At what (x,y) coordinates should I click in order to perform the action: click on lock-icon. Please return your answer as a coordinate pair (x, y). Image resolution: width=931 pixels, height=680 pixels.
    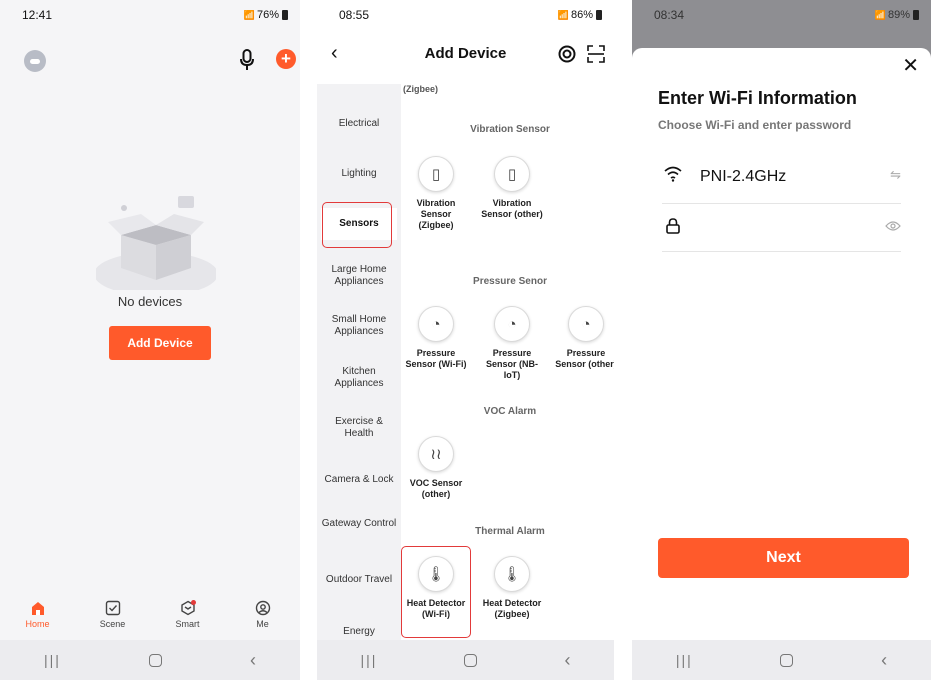
    Looking at the image, I should click on (673, 226).